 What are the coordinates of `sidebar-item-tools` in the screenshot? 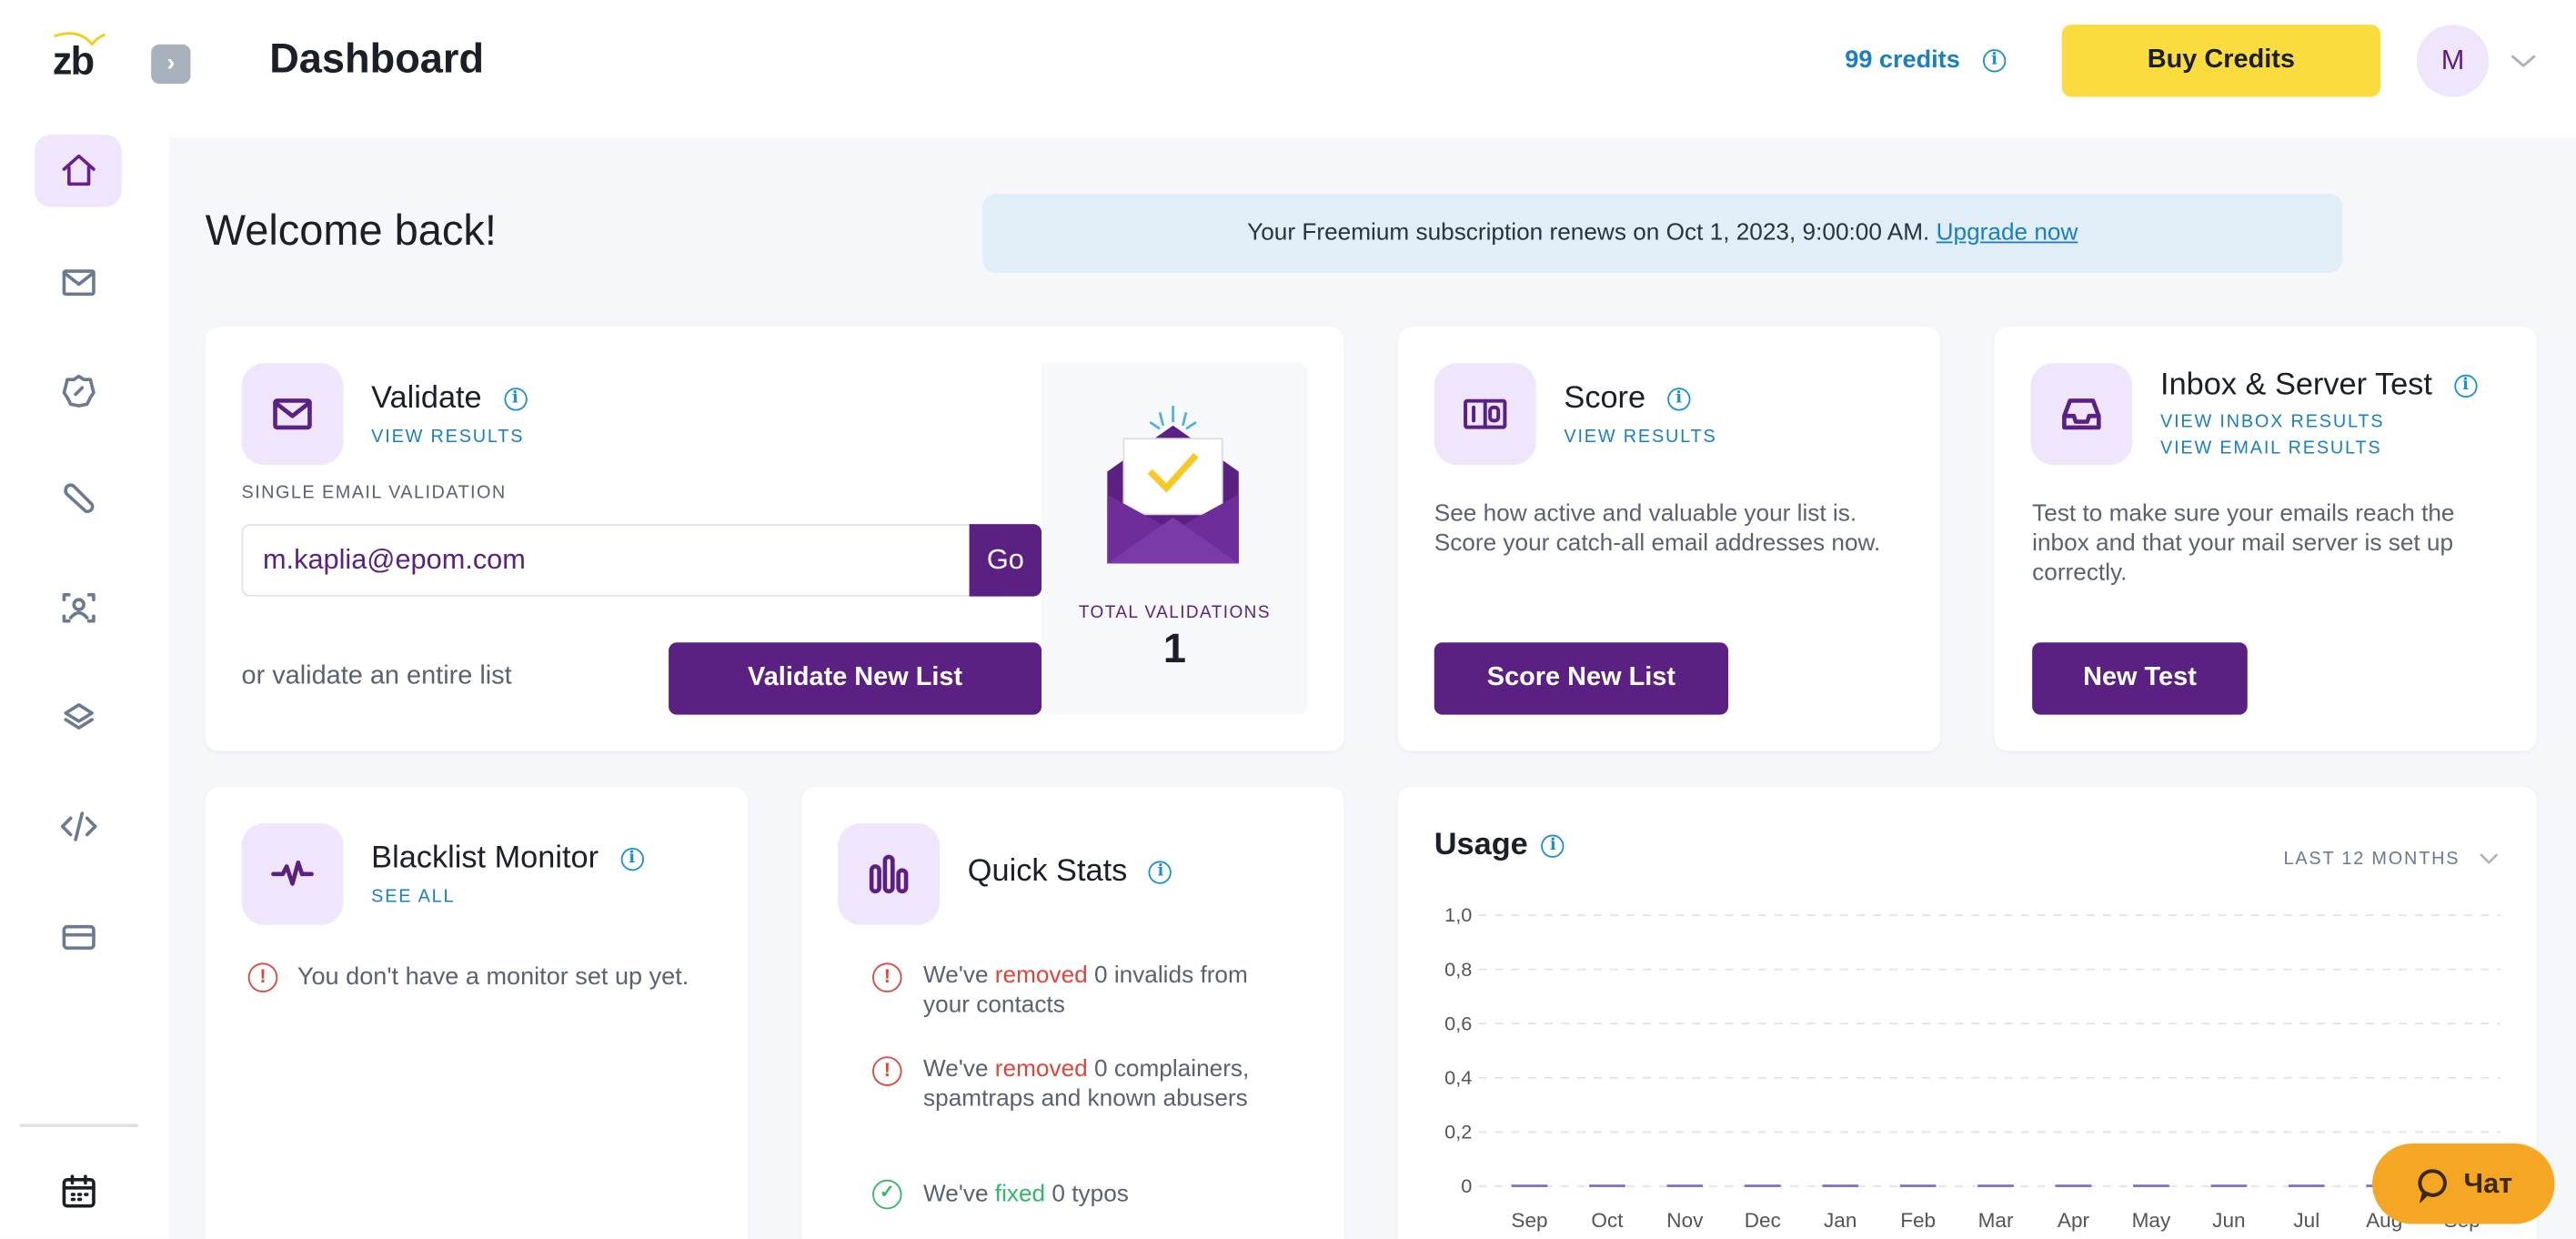 It's located at (78, 499).